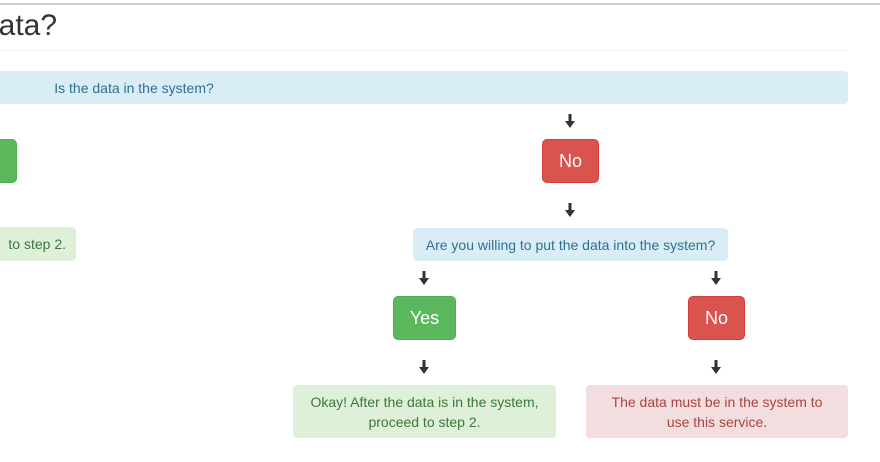 The width and height of the screenshot is (880, 462). I want to click on question-1-text: Is the data in the system?, so click(134, 87).